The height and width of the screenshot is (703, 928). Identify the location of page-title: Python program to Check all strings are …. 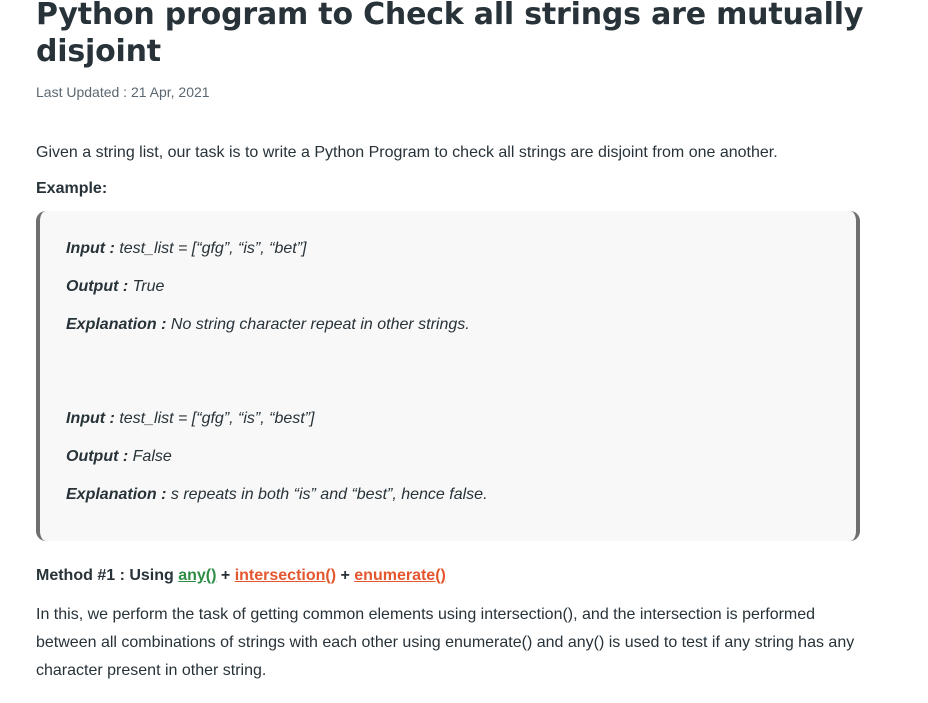
(450, 34).